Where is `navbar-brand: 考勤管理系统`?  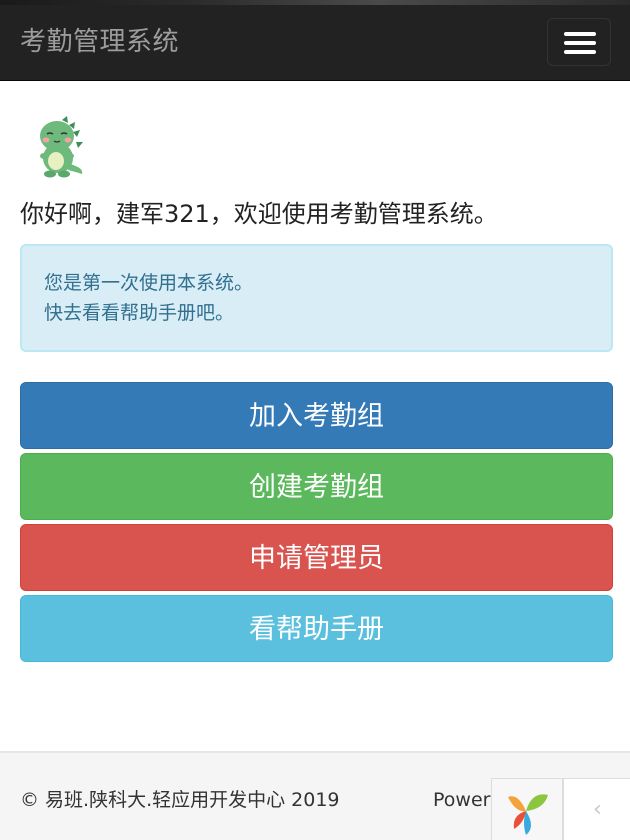 navbar-brand: 考勤管理系统 is located at coordinates (99, 42).